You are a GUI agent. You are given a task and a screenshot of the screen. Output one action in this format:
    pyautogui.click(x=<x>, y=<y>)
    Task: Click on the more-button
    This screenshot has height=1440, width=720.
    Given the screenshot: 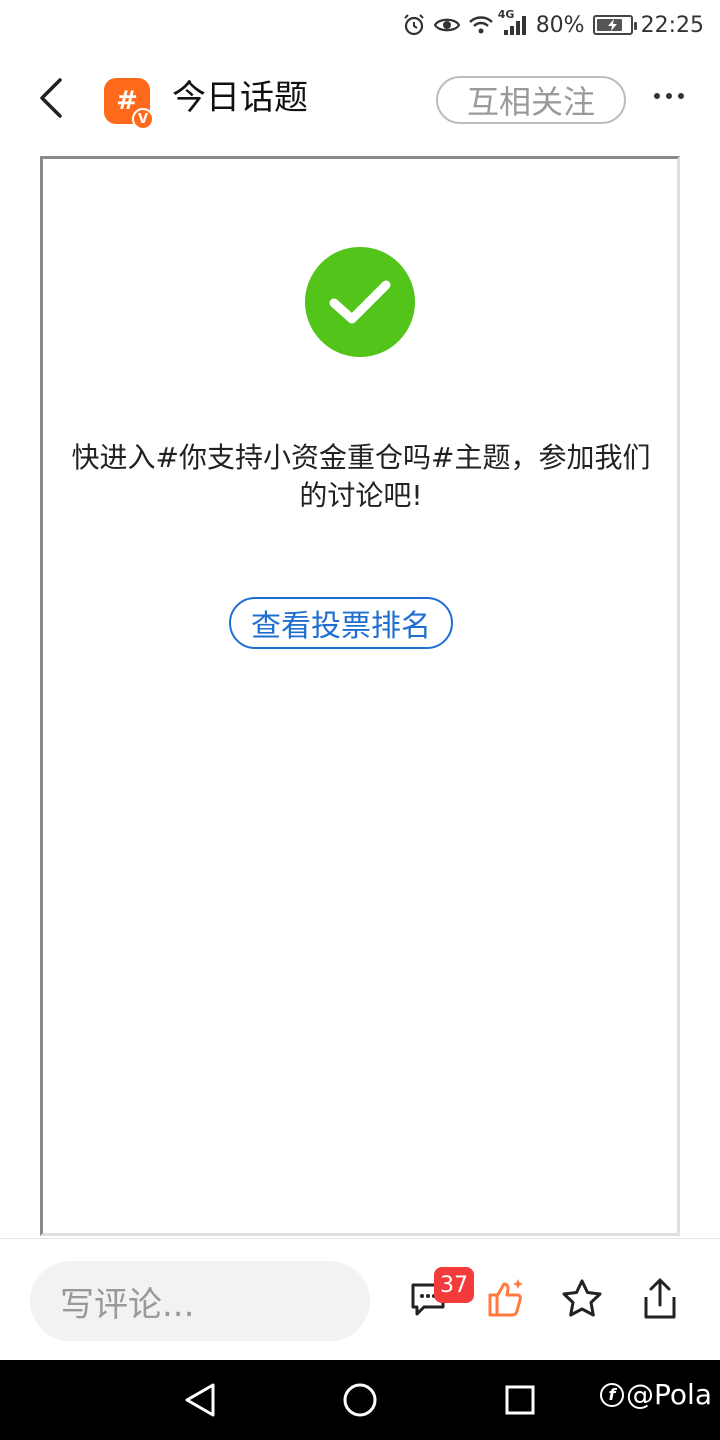 What is the action you would take?
    pyautogui.click(x=669, y=96)
    